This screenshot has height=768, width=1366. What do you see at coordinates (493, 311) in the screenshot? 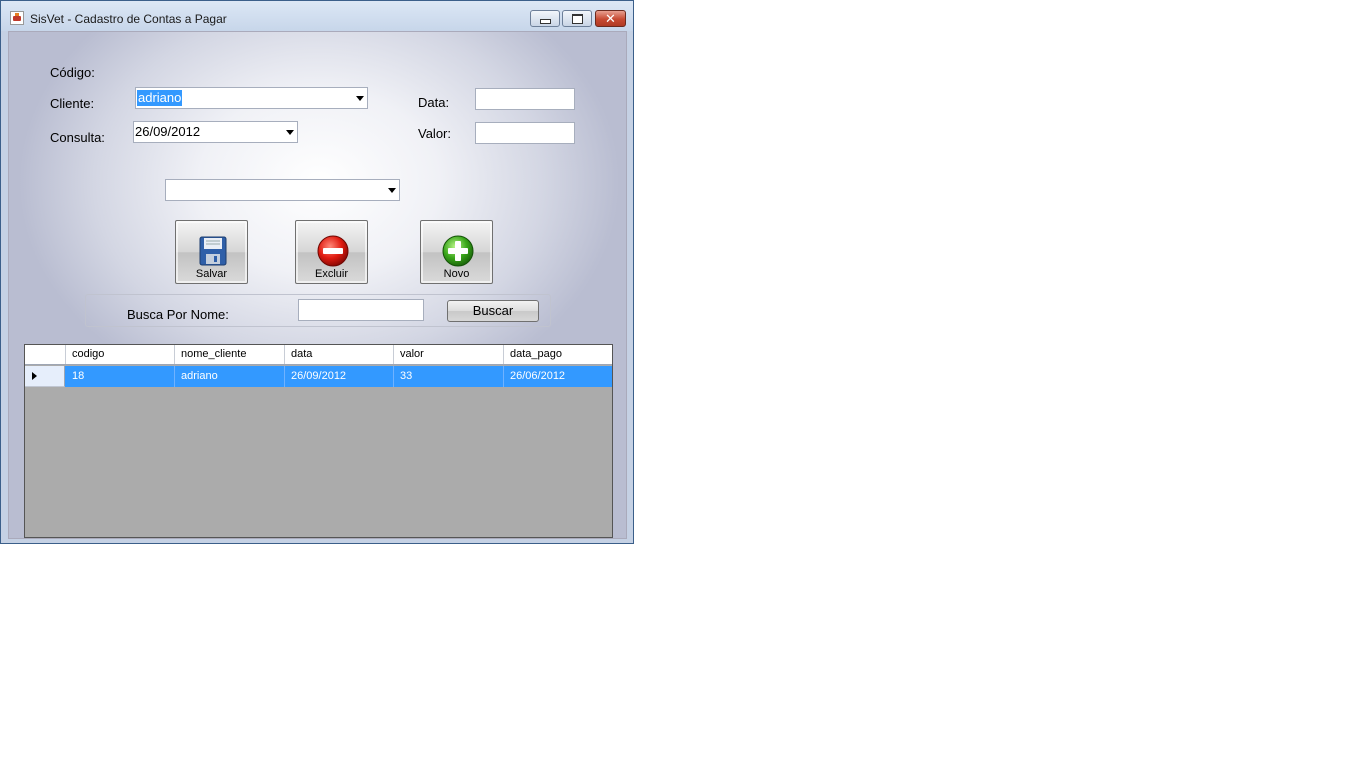
I see `buscar-button: Buscar` at bounding box center [493, 311].